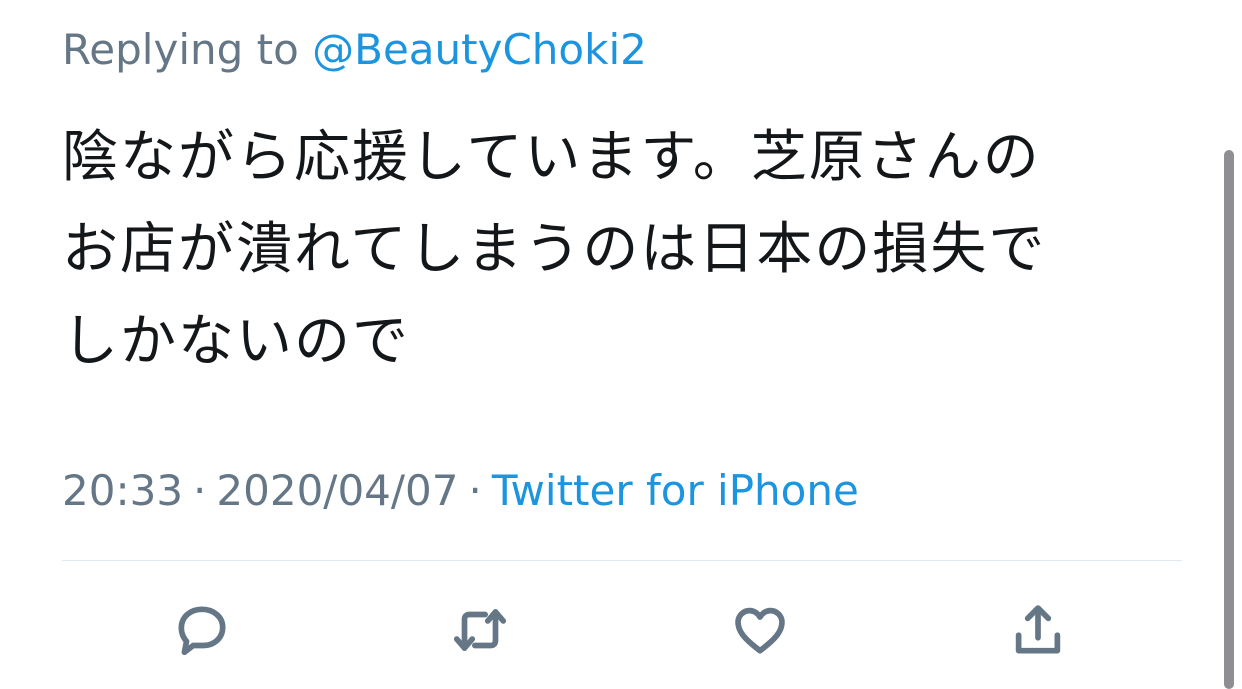 The height and width of the screenshot is (689, 1242). What do you see at coordinates (460, 491) in the screenshot?
I see `tweet-metadata: 20:33 · 2020/04/07 · Twitter for iPhone` at bounding box center [460, 491].